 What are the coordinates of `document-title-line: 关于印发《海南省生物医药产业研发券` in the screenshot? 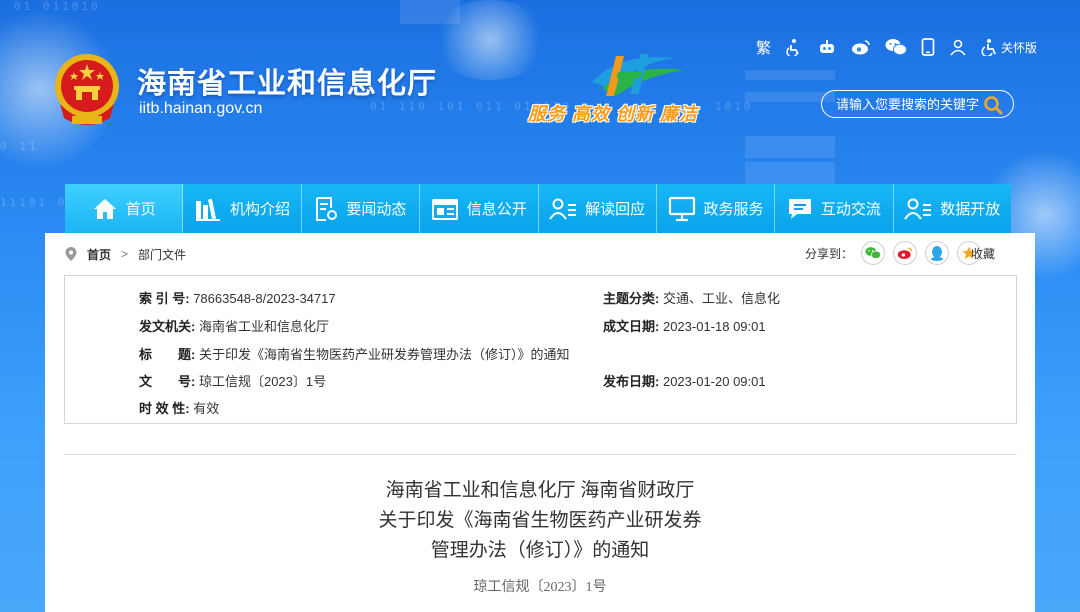 It's located at (540, 520).